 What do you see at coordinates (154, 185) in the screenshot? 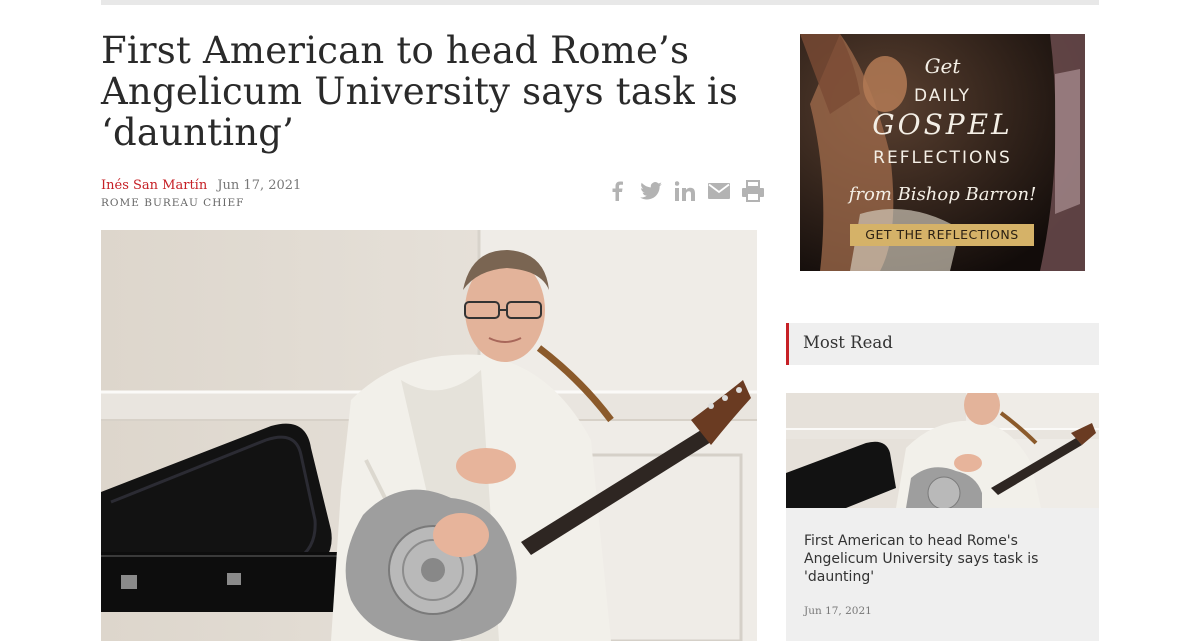
I see `author-link: Inés San Martín` at bounding box center [154, 185].